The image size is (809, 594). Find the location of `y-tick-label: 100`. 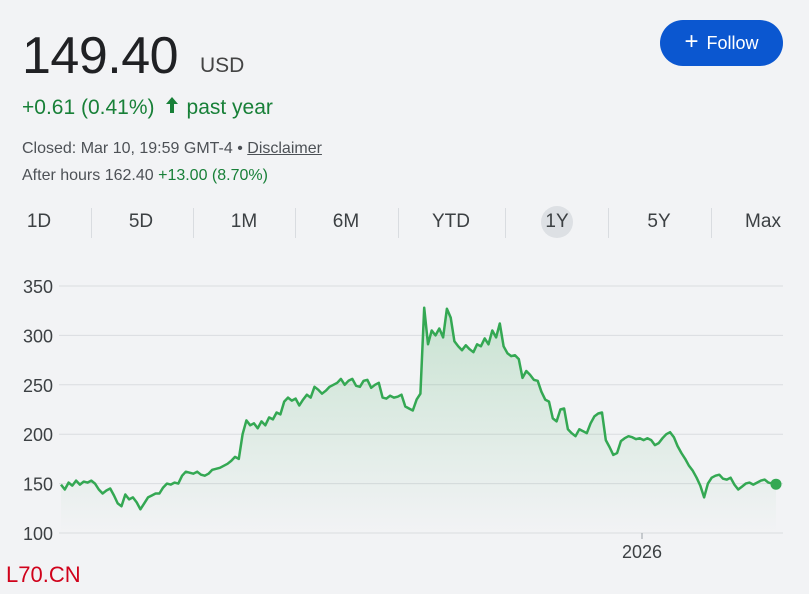

y-tick-label: 100 is located at coordinates (38, 534).